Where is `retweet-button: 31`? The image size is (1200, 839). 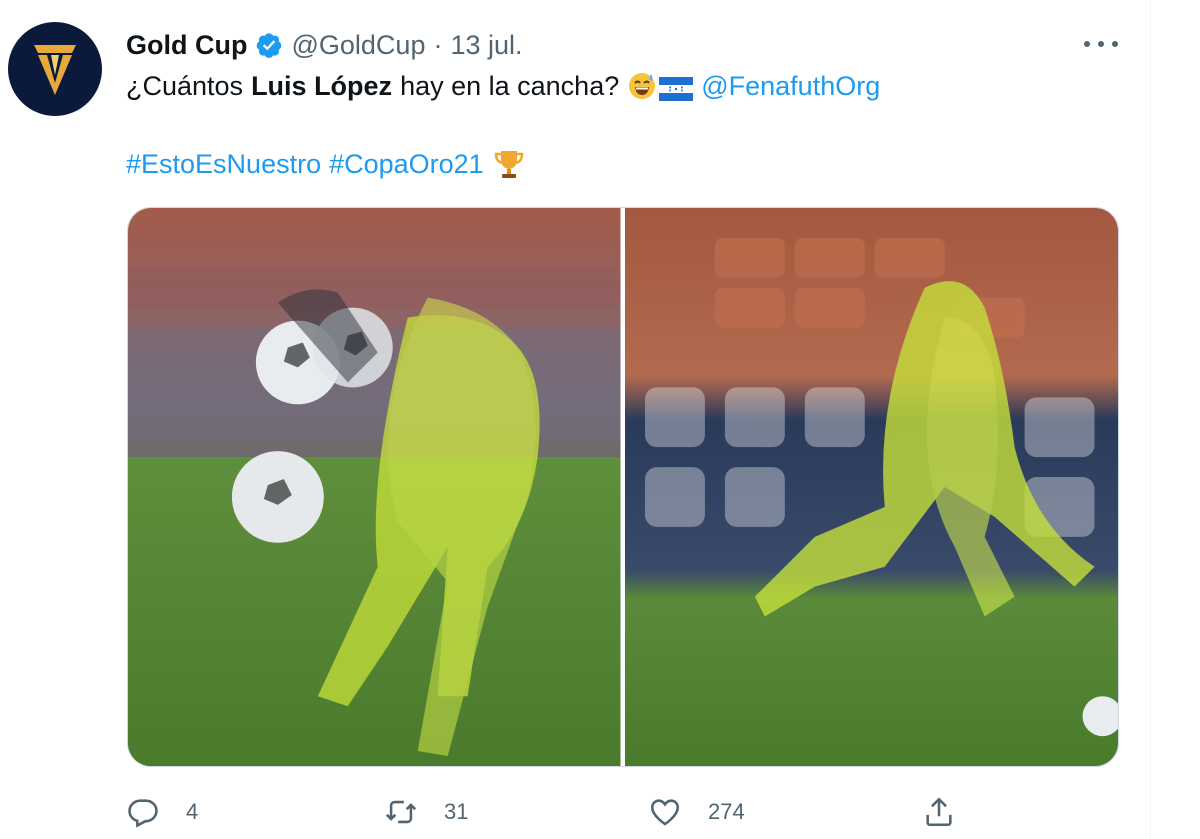 retweet-button: 31 is located at coordinates (426, 812).